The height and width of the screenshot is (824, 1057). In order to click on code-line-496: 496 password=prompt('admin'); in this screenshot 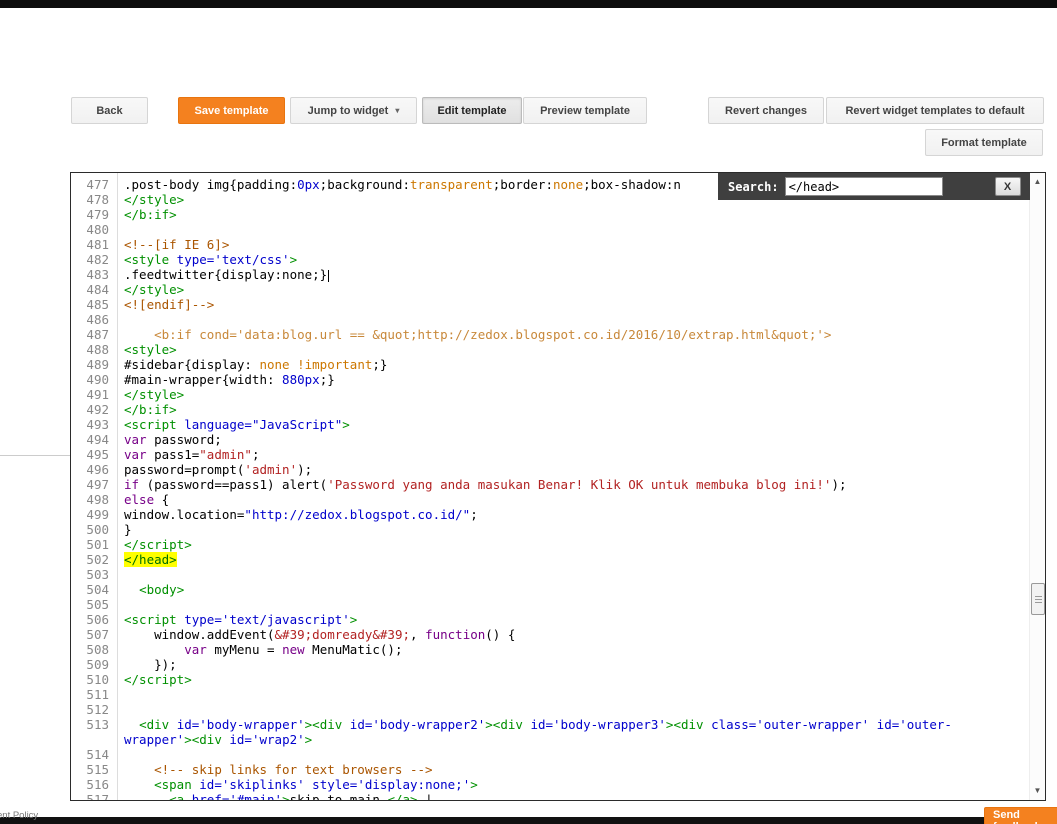, I will do `click(558, 469)`.